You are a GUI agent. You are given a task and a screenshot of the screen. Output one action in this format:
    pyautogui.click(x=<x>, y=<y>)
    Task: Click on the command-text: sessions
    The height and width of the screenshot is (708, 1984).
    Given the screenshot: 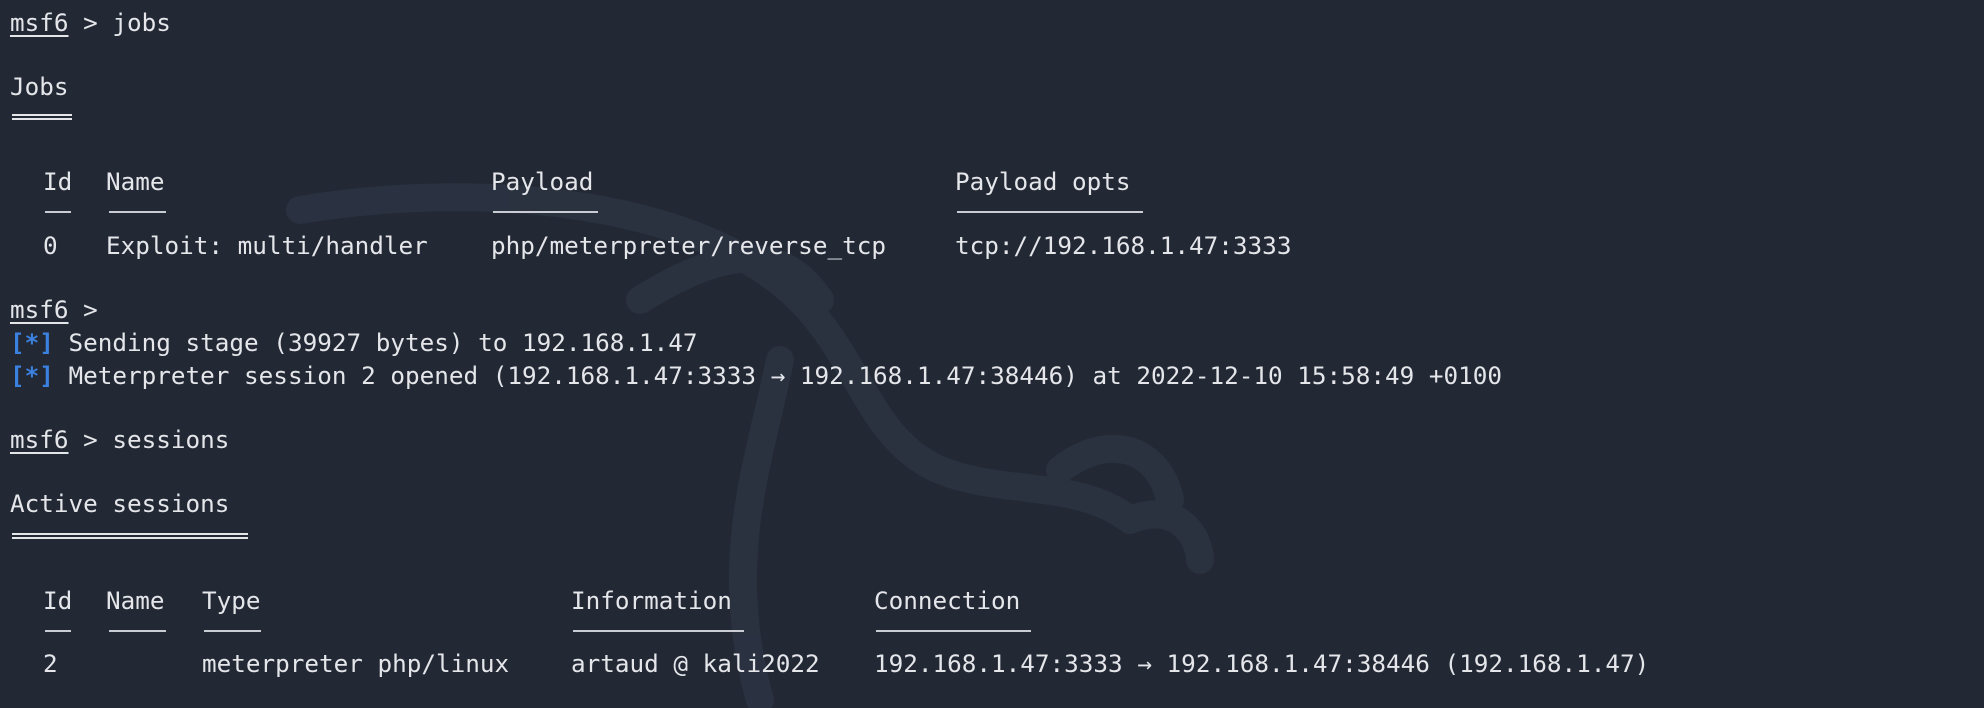 What is the action you would take?
    pyautogui.click(x=171, y=439)
    